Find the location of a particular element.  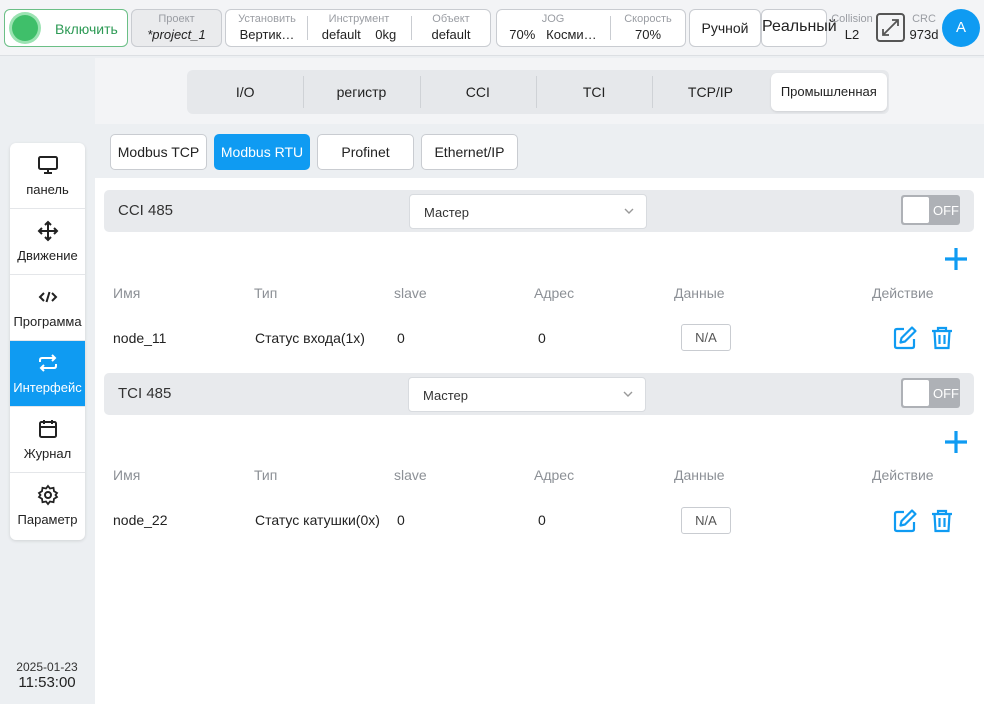

jog-speed-panel: JOG 70% Косми… Скорость 70% is located at coordinates (591, 28).